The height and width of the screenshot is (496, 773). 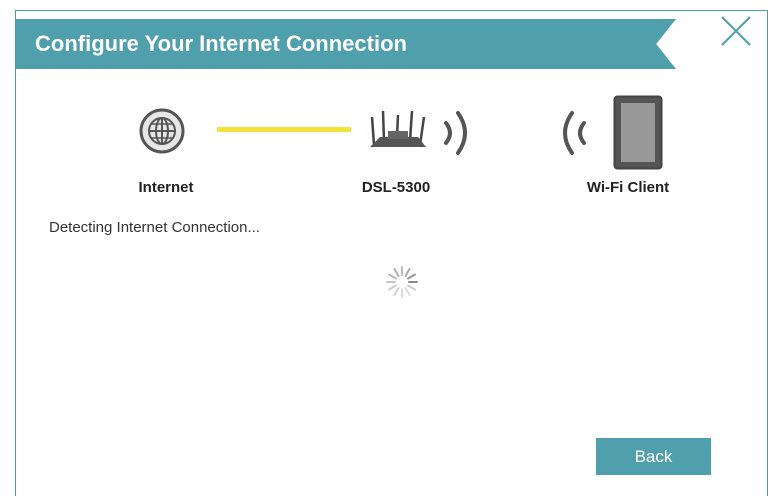 What do you see at coordinates (574, 133) in the screenshot?
I see `wifi-waves-icon` at bounding box center [574, 133].